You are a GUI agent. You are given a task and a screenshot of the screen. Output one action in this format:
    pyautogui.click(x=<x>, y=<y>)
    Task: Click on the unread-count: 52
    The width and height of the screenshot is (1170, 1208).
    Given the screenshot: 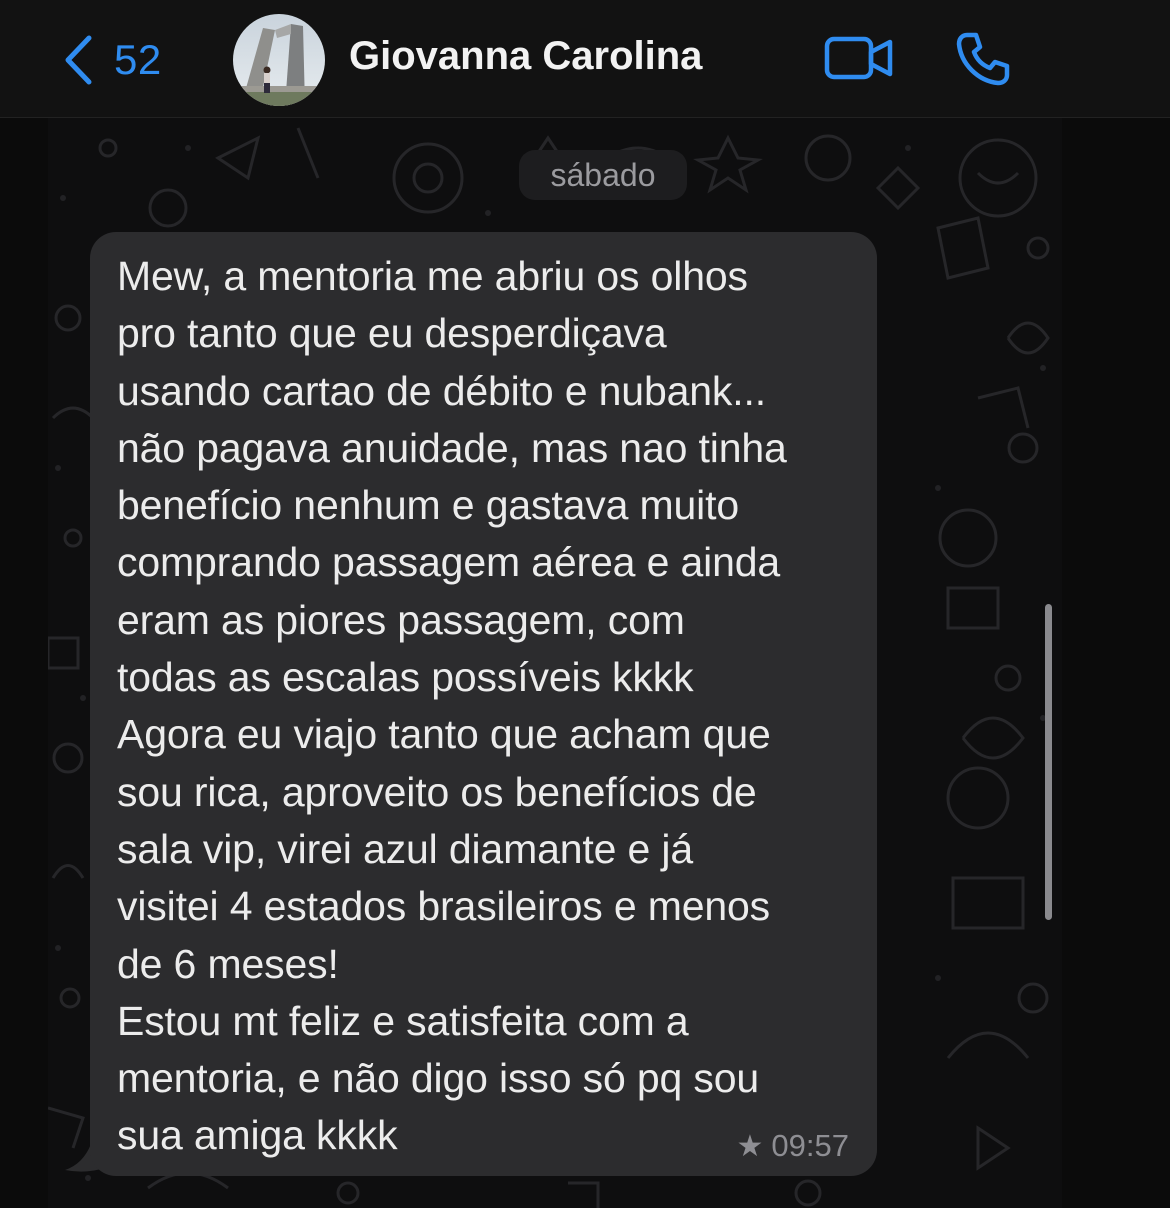 What is the action you would take?
    pyautogui.click(x=138, y=59)
    